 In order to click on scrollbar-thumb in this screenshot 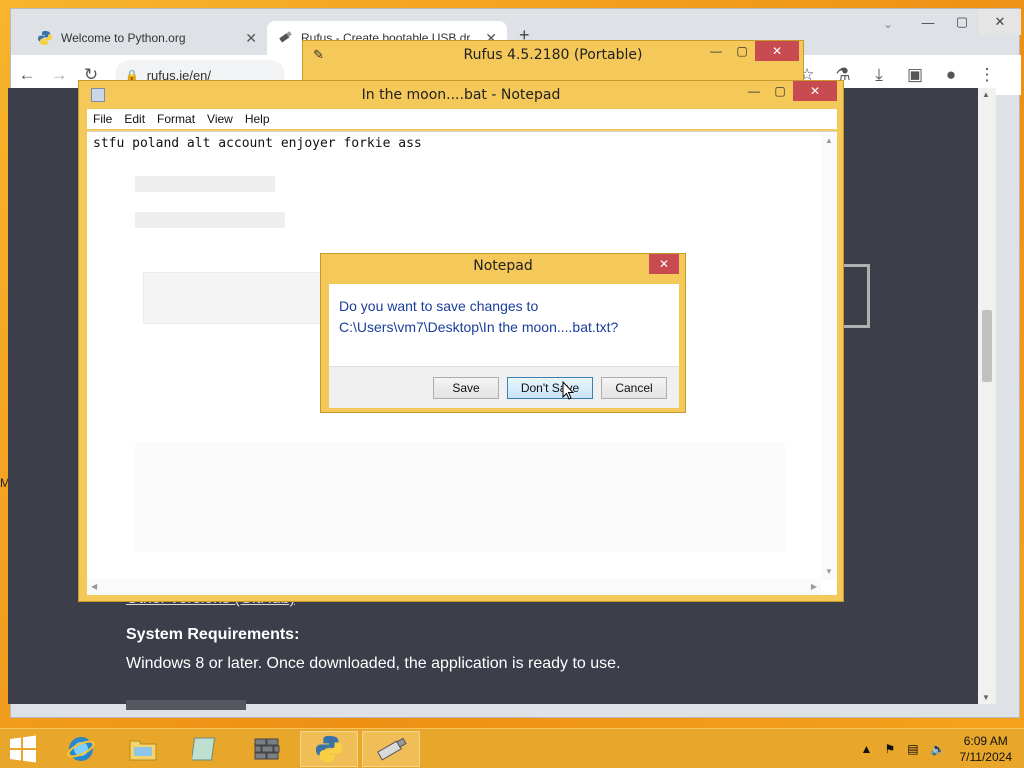, I will do `click(987, 346)`.